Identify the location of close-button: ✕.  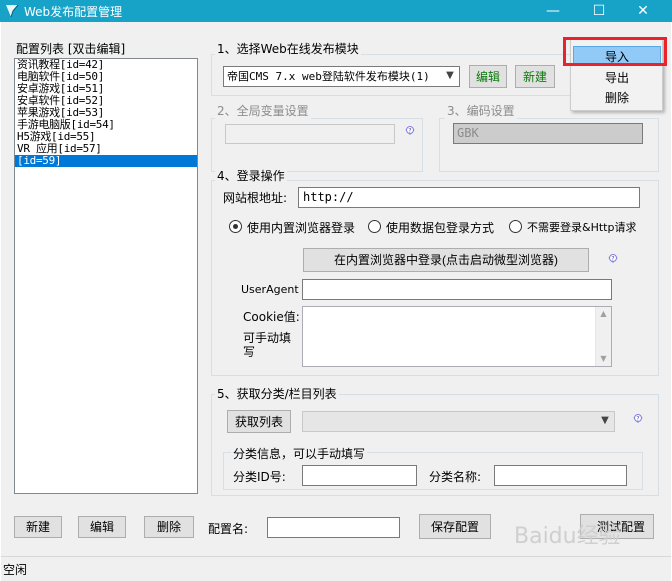
(643, 11).